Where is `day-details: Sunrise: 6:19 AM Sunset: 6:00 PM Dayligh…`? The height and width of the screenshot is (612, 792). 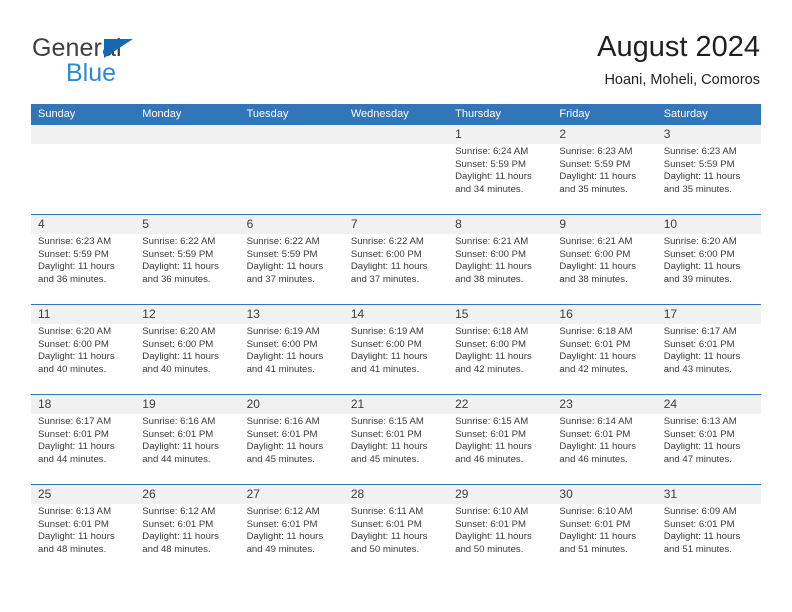 day-details: Sunrise: 6:19 AM Sunset: 6:00 PM Dayligh… is located at coordinates (285, 350).